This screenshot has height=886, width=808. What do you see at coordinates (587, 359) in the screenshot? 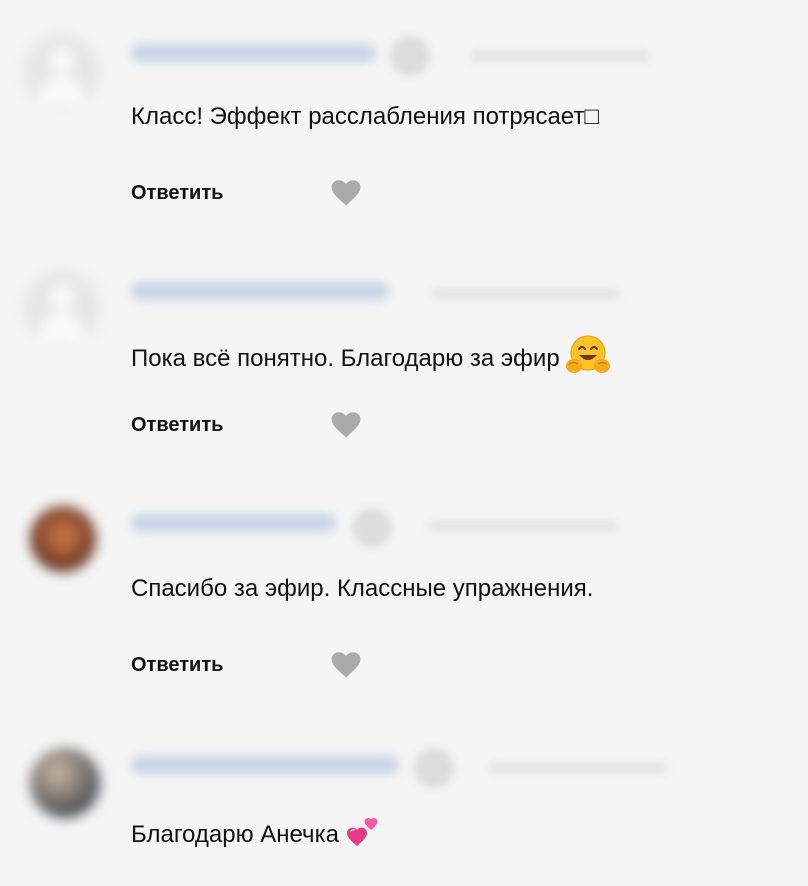
I see `hugging-face-icon` at bounding box center [587, 359].